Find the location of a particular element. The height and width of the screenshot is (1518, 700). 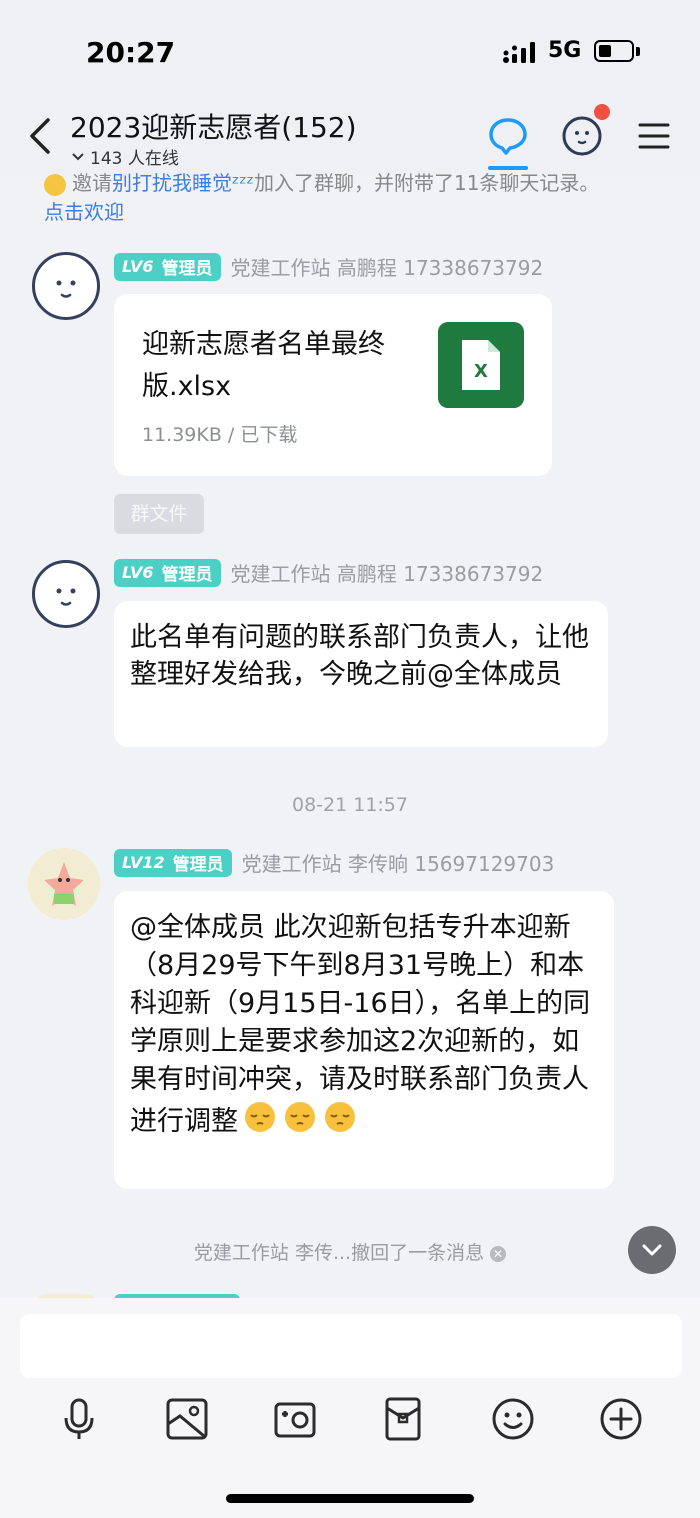

status-time: 20:27 is located at coordinates (131, 52).